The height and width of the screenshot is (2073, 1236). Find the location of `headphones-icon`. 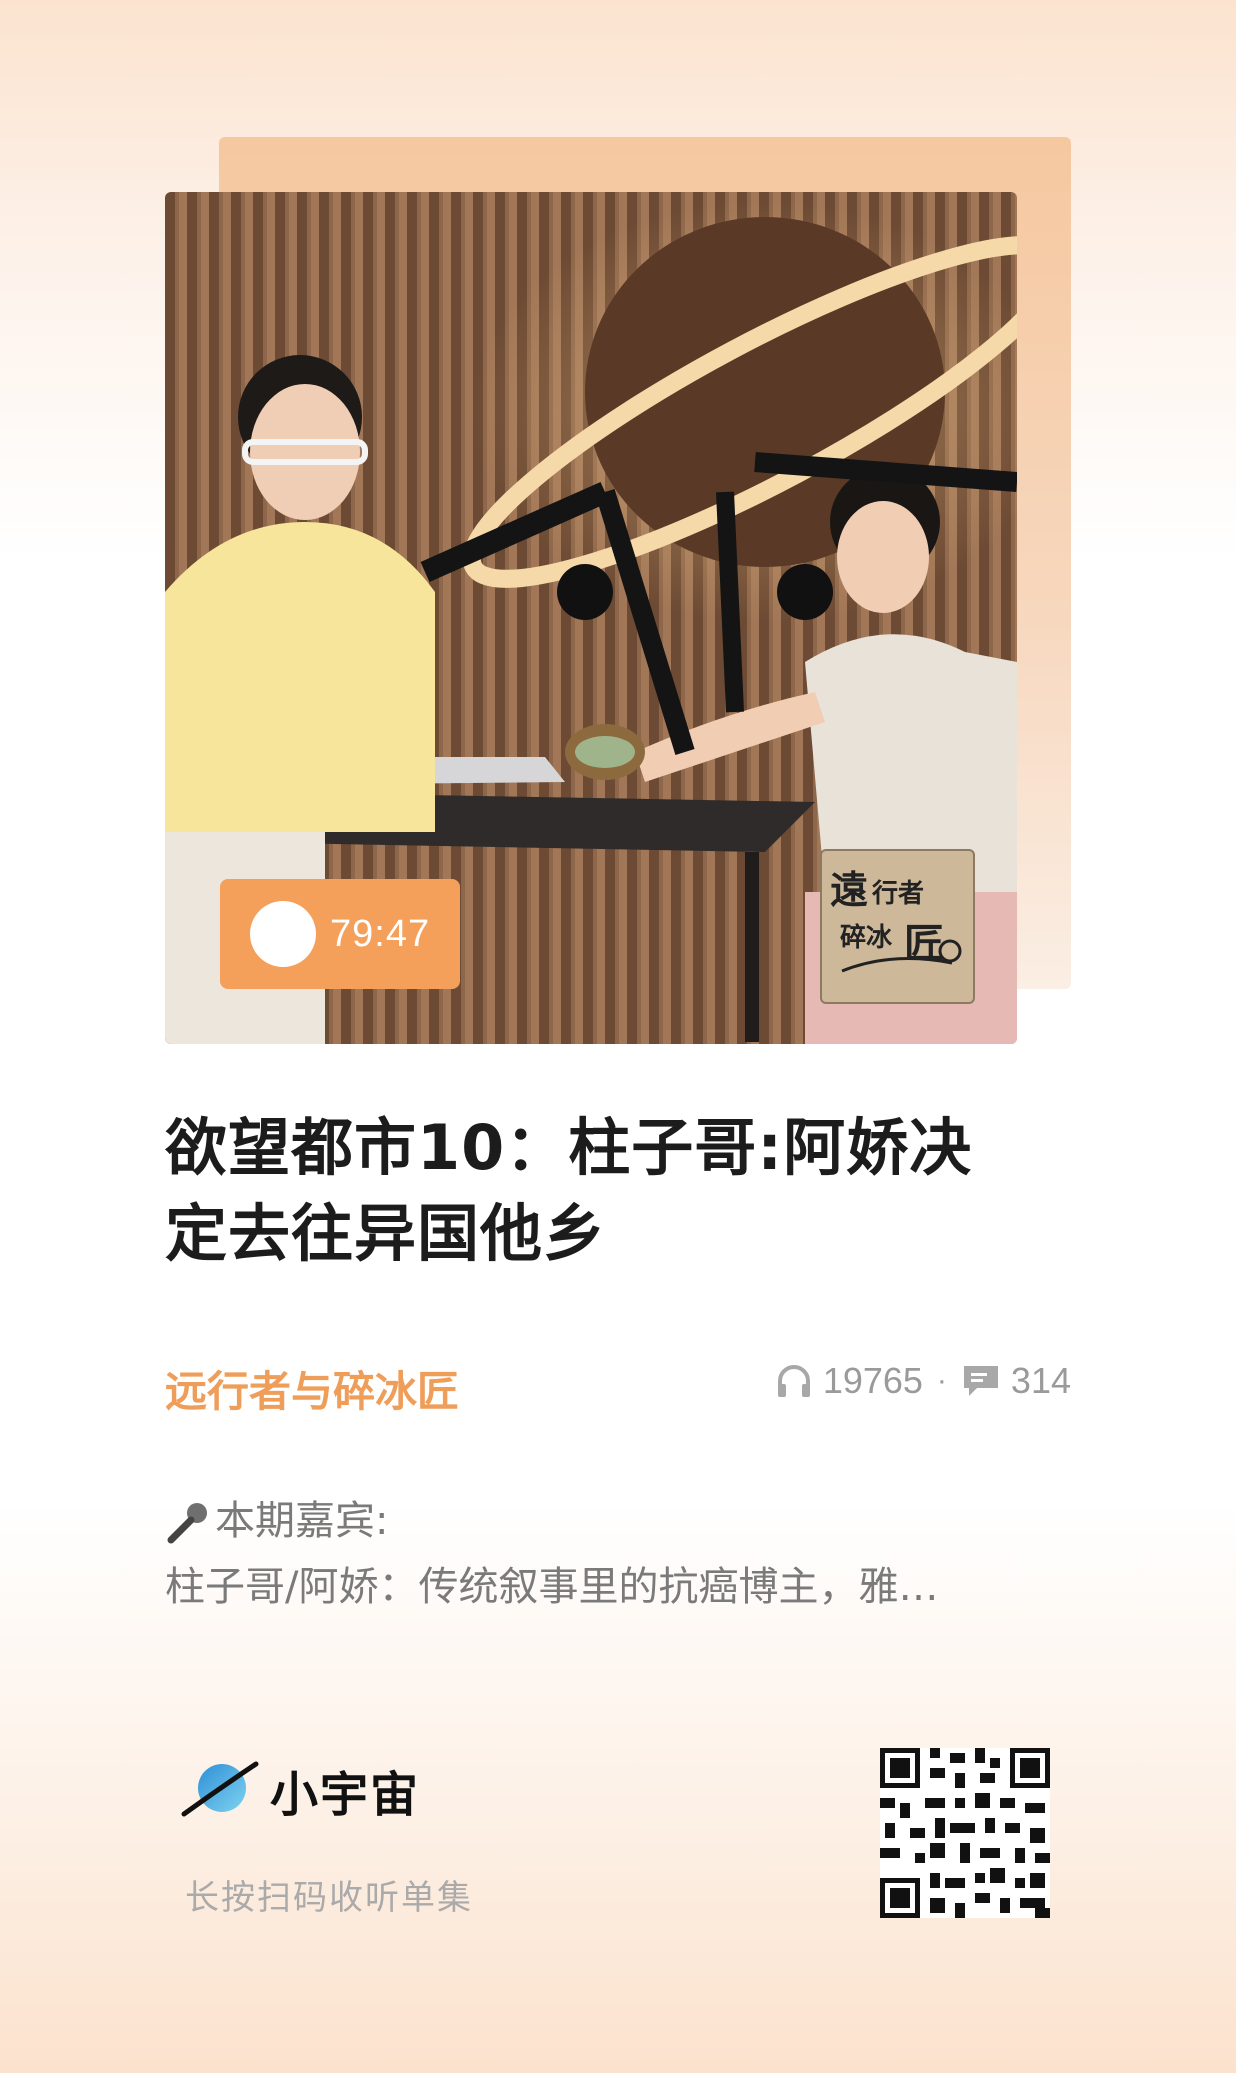

headphones-icon is located at coordinates (793, 1381).